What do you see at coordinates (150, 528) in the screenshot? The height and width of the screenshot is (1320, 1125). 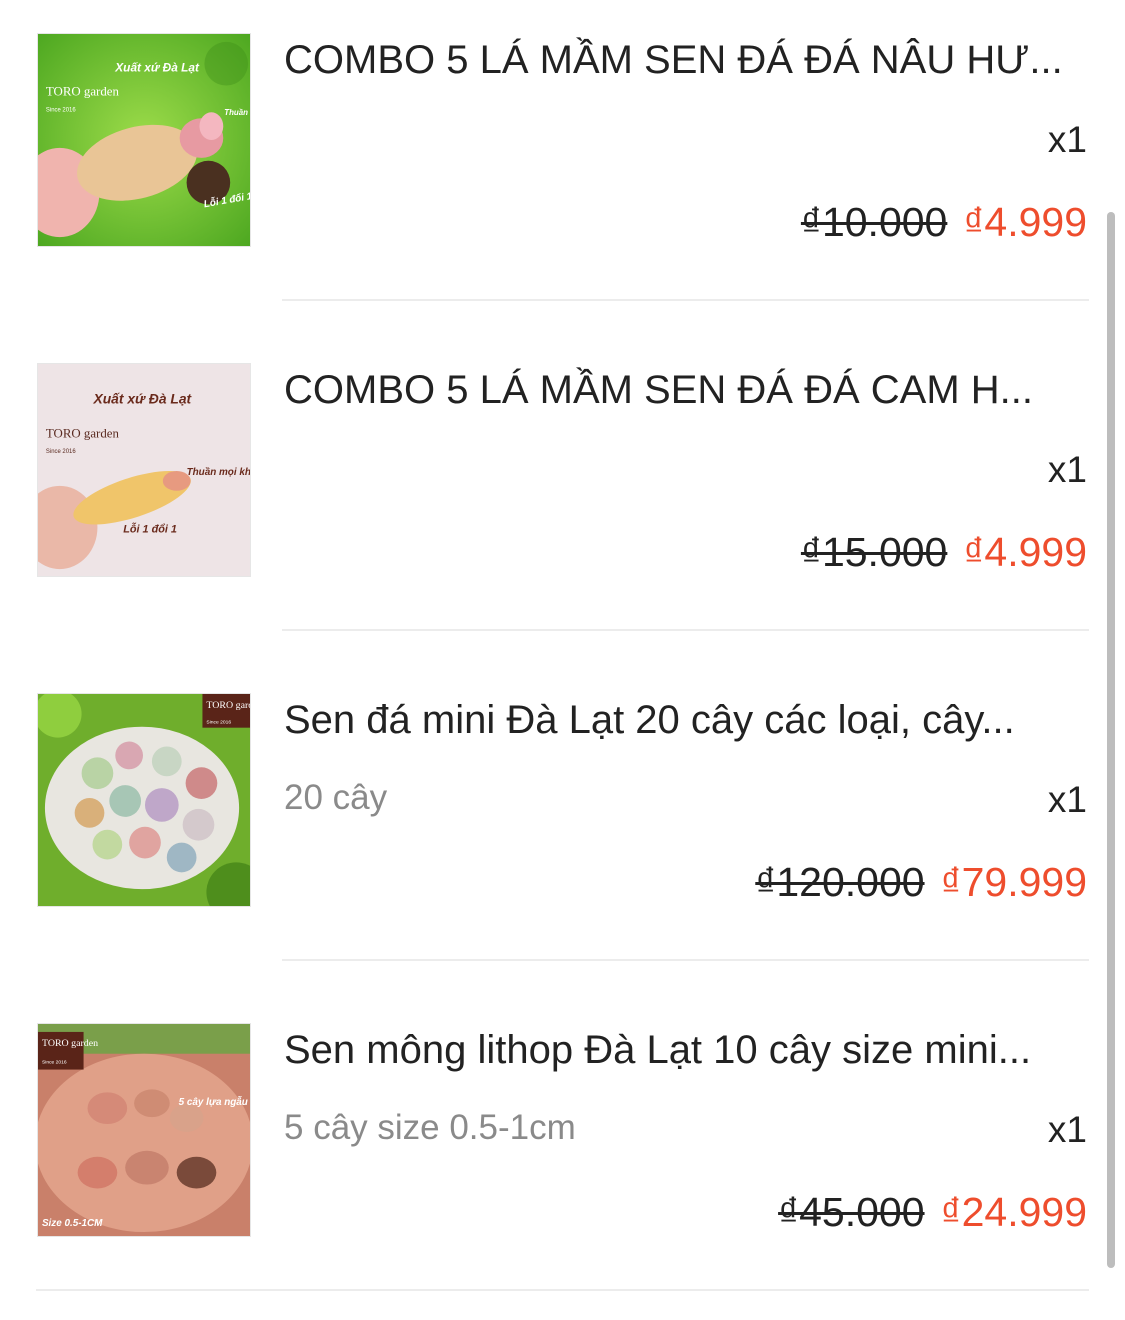 I see `warranty-text: Lỗi 1 đổi 1` at bounding box center [150, 528].